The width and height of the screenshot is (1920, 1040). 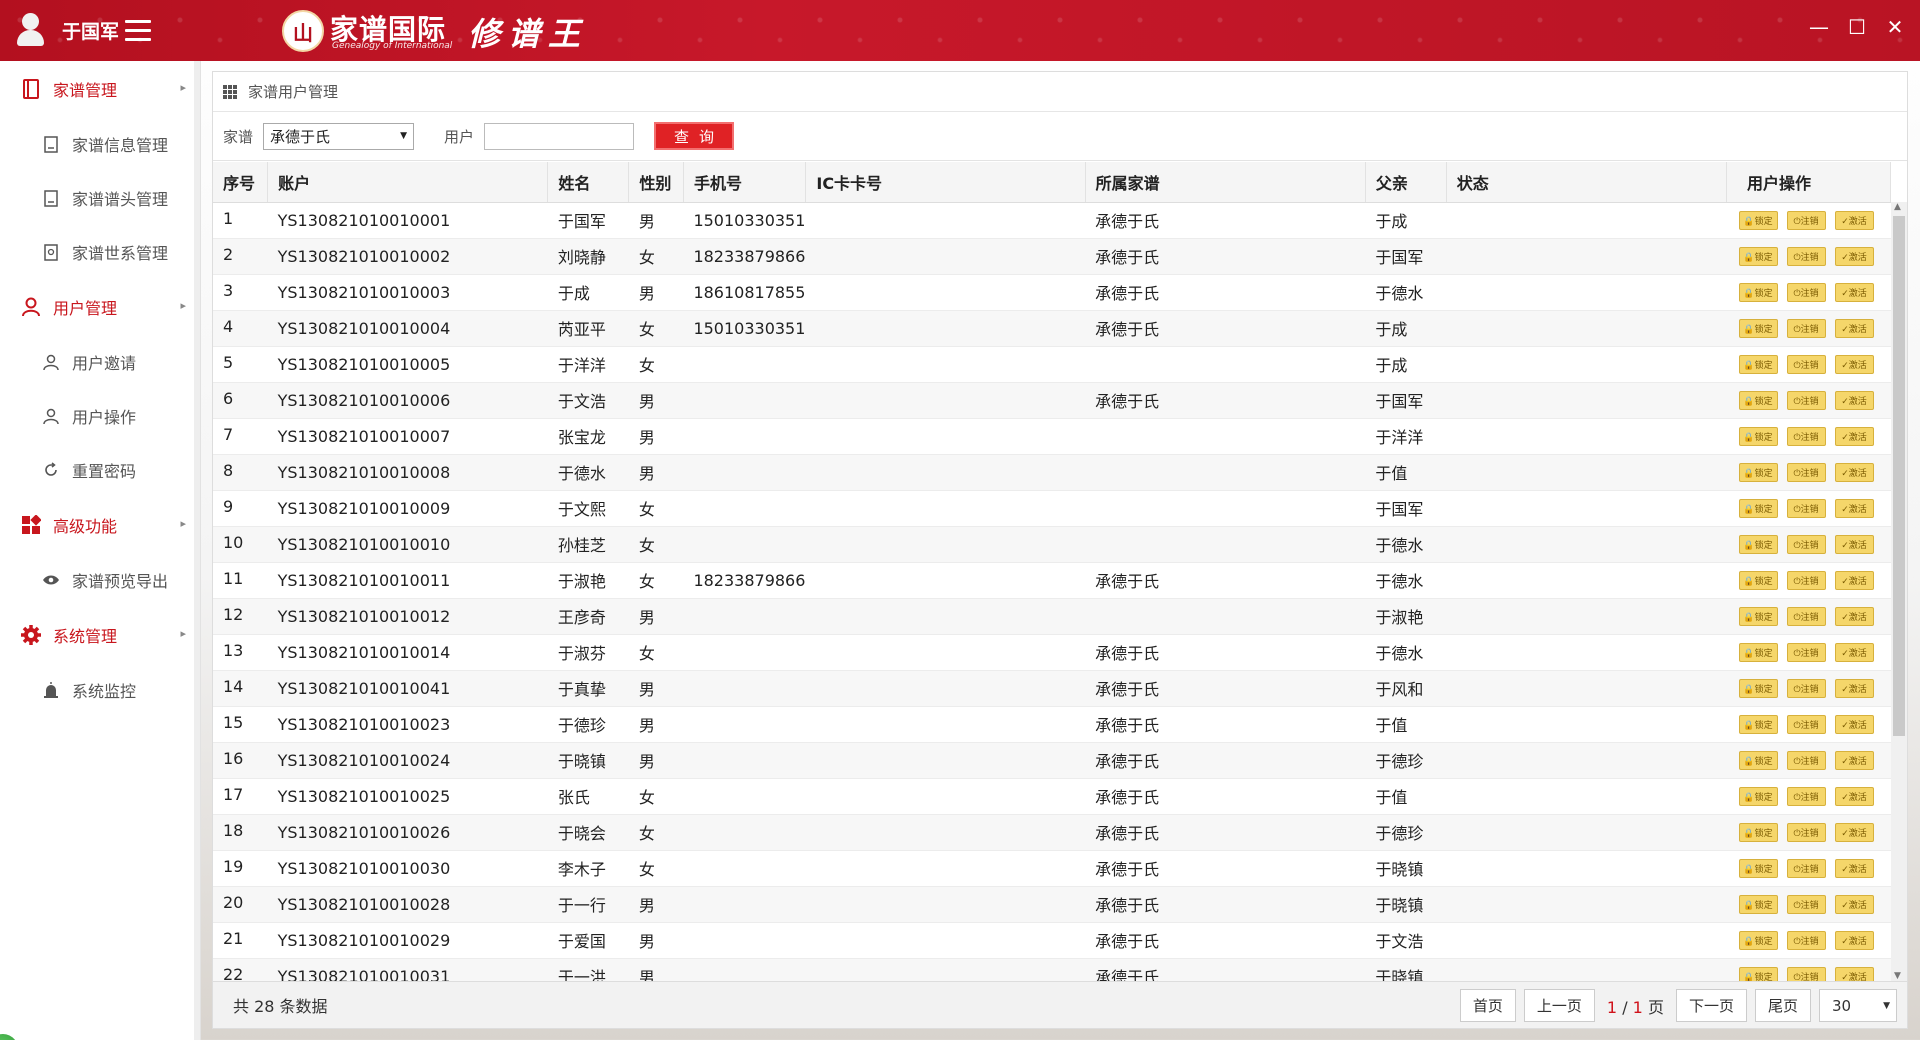 What do you see at coordinates (1052, 940) in the screenshot?
I see `table-row: 21 YS130821010010029 于爱国男 承德于氏 于文浩 🔒锁定 ⏻注销 ✓激活` at bounding box center [1052, 940].